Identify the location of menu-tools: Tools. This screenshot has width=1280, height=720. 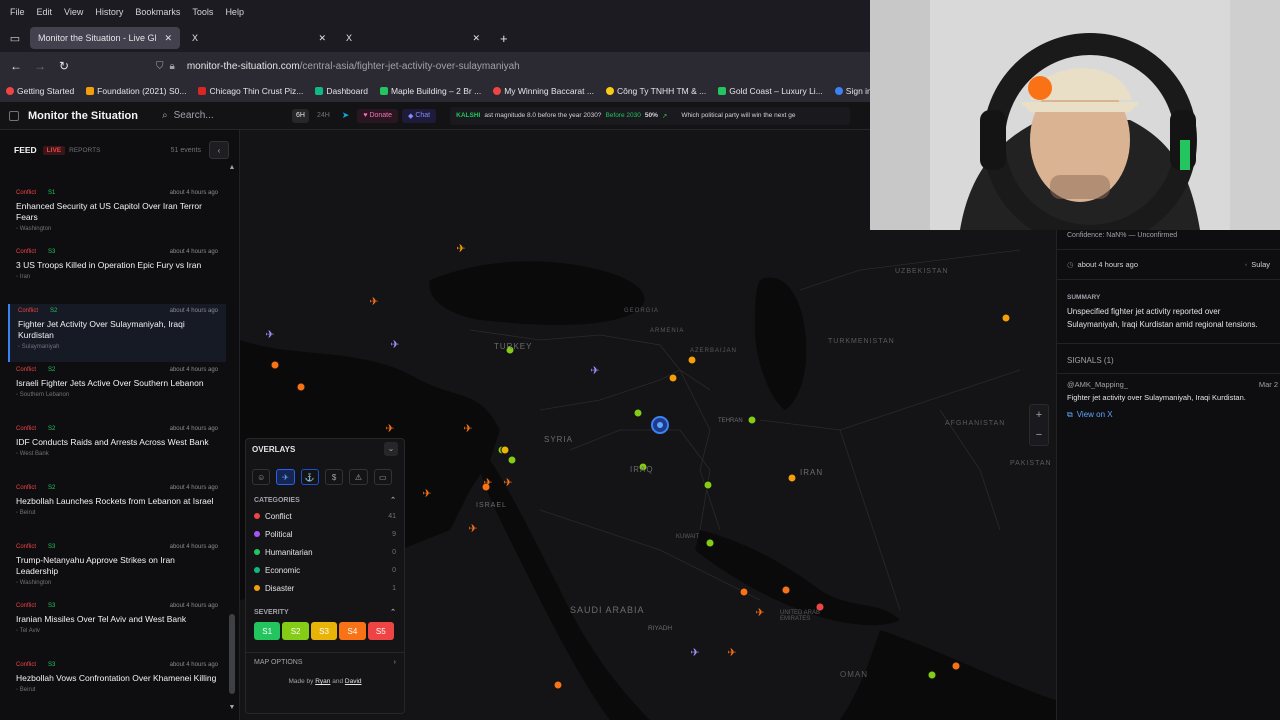
(202, 12).